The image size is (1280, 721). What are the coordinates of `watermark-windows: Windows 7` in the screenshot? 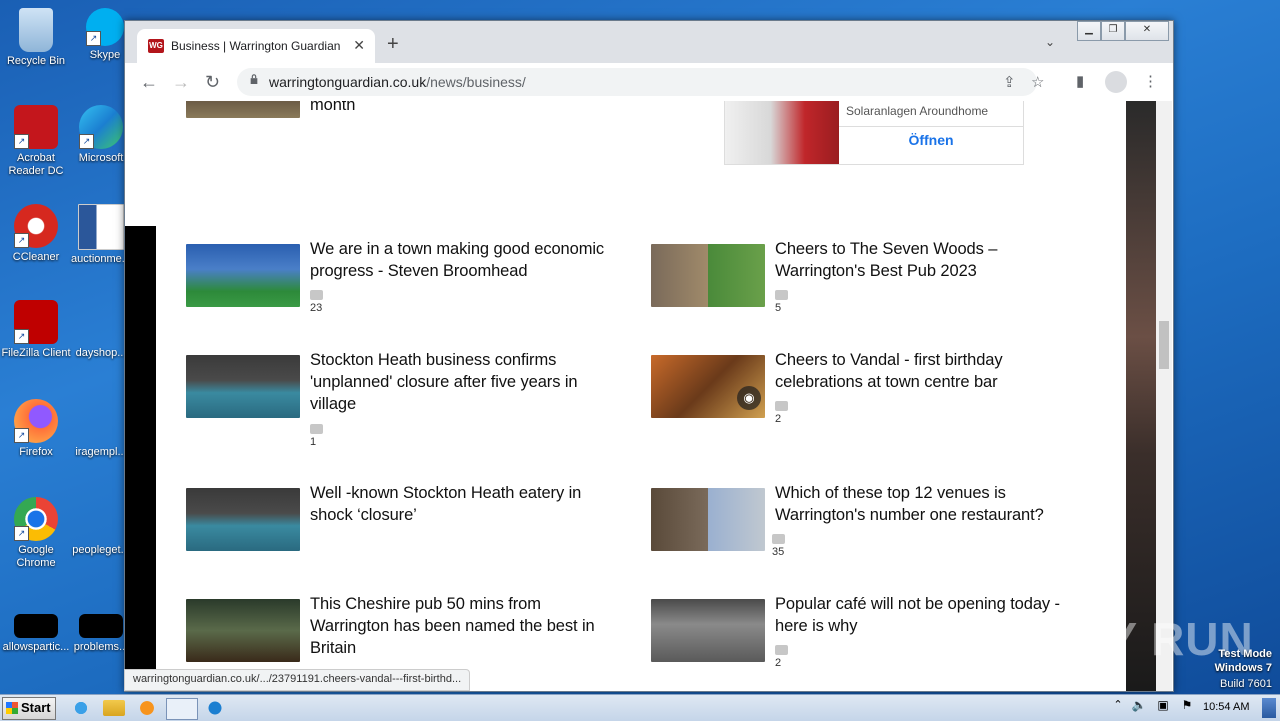 It's located at (1243, 668).